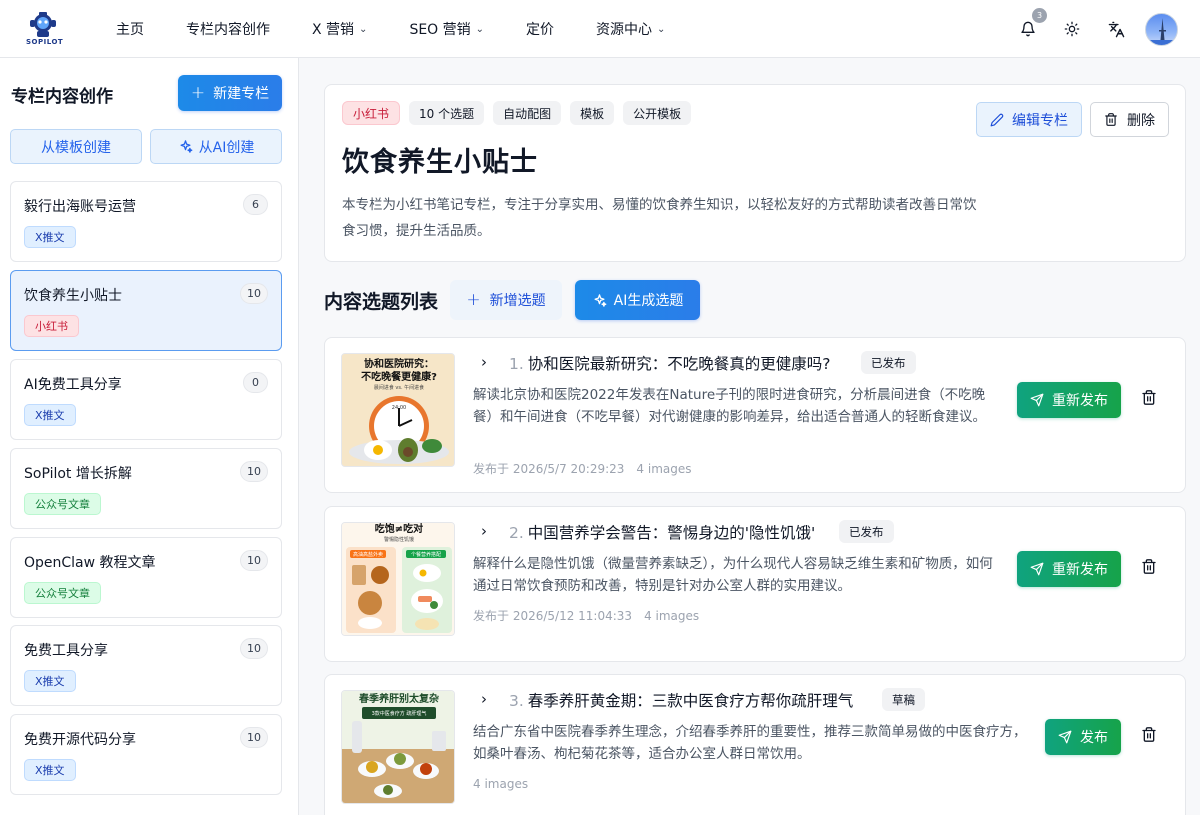 The height and width of the screenshot is (815, 1200). I want to click on sun-icon, so click(1072, 29).